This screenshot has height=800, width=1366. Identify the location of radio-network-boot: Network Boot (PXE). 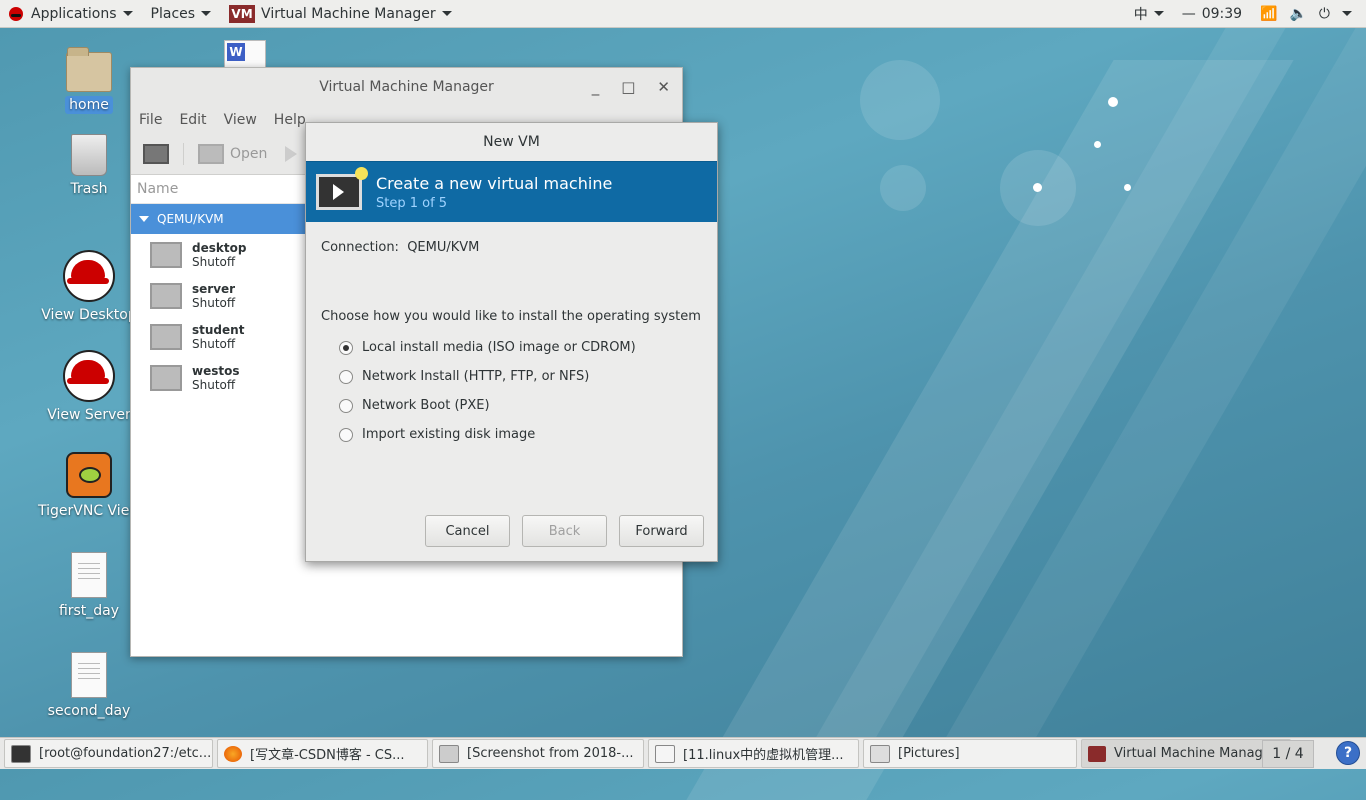
(414, 405).